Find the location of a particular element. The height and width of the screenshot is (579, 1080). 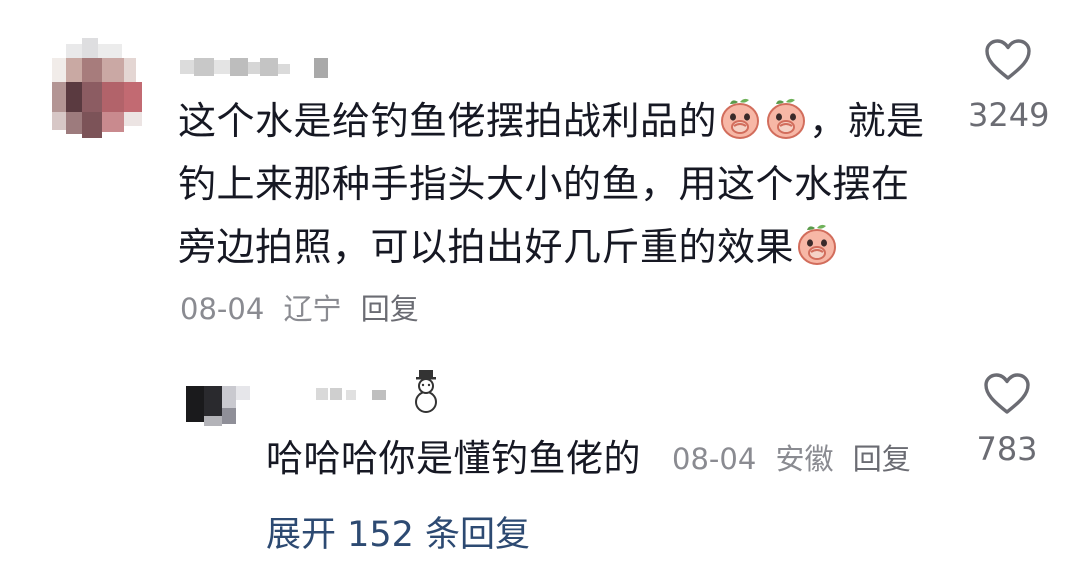

like-count: 3249 is located at coordinates (1009, 115).